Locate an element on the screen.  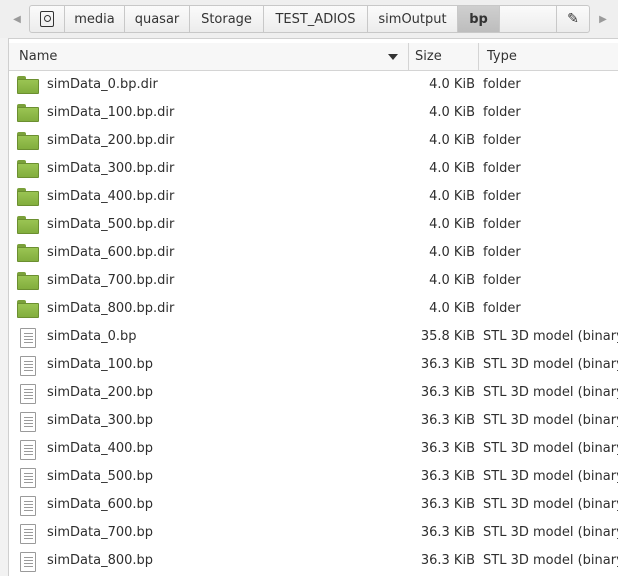
file-name: simData_300.bp is located at coordinates (100, 420).